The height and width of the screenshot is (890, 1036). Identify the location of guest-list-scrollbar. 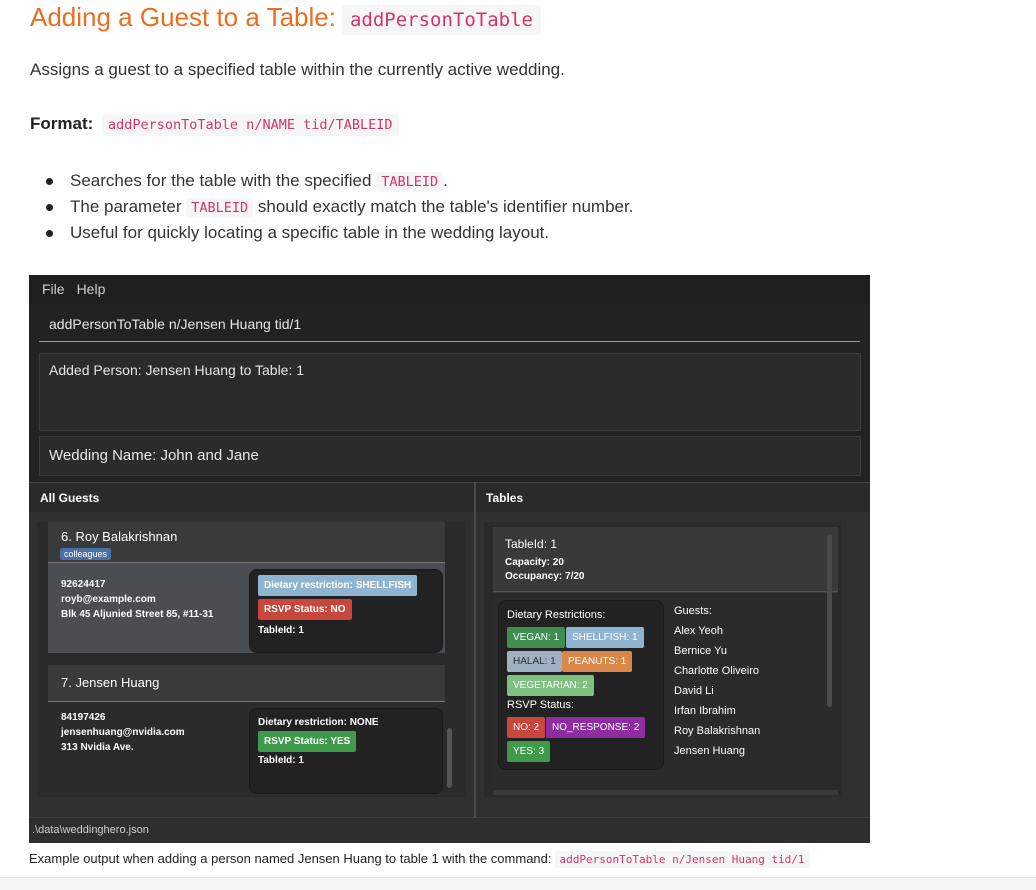
(449, 758).